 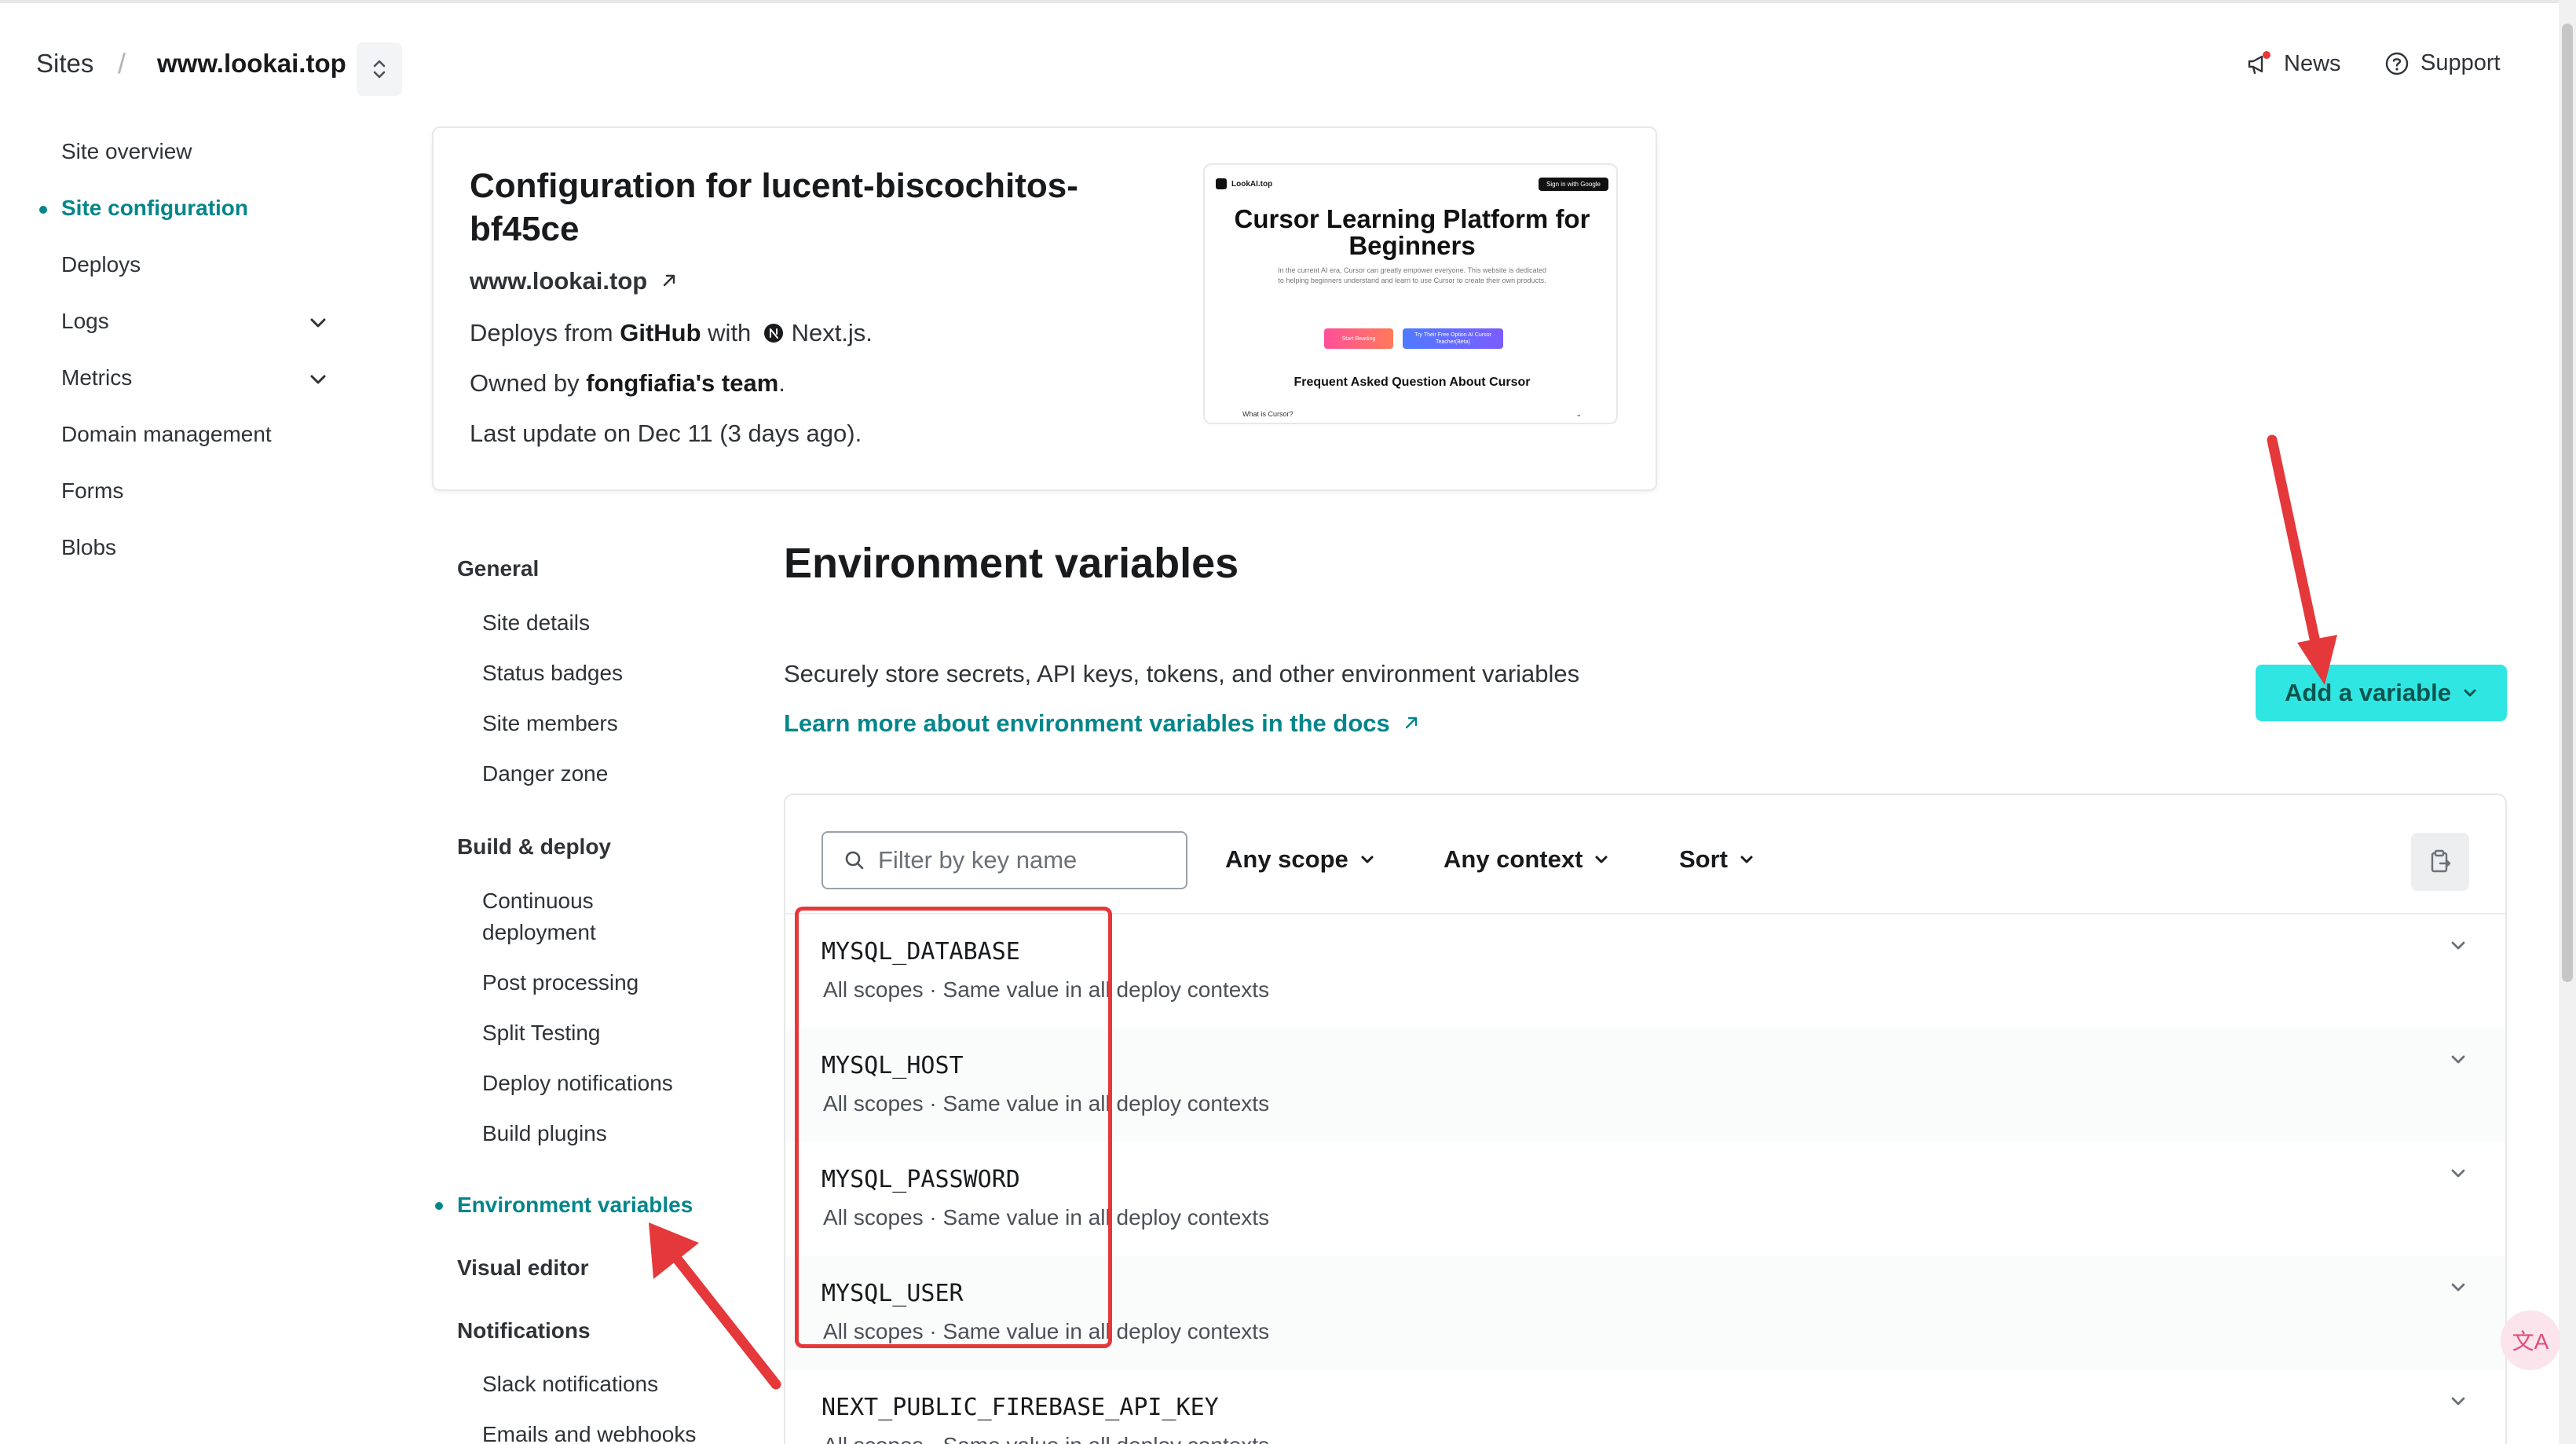 I want to click on preview-heading: Cursor Learning Platform for Beginners, so click(x=1412, y=232).